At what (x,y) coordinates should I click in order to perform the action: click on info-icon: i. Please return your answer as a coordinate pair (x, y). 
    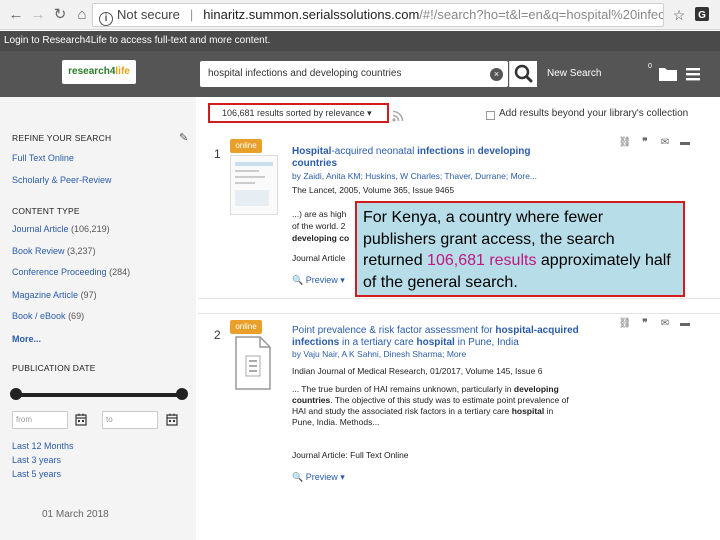
    Looking at the image, I should click on (106, 19).